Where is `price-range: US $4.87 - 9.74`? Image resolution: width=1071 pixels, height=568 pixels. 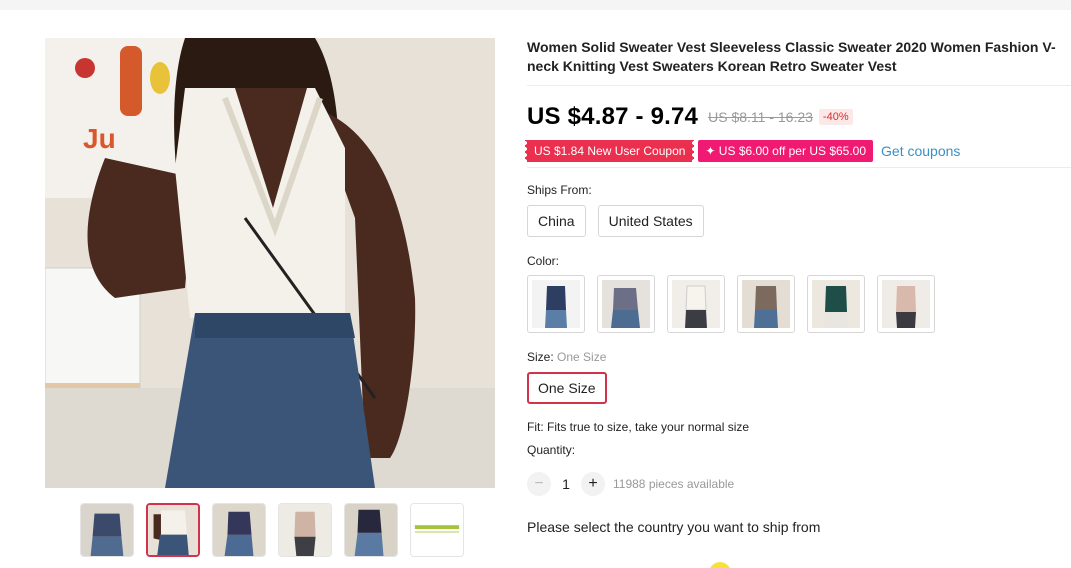
price-range: US $4.87 - 9.74 is located at coordinates (613, 116).